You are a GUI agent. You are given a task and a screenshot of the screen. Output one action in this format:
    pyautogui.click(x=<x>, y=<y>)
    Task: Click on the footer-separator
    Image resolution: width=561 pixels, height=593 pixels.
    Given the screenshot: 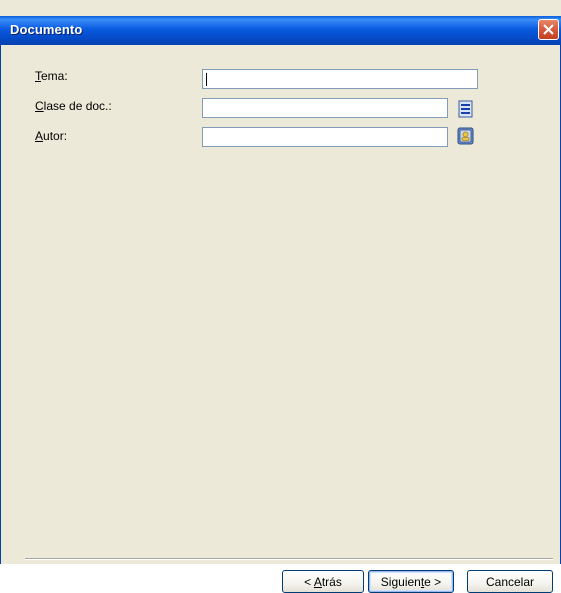 What is the action you would take?
    pyautogui.click(x=289, y=559)
    